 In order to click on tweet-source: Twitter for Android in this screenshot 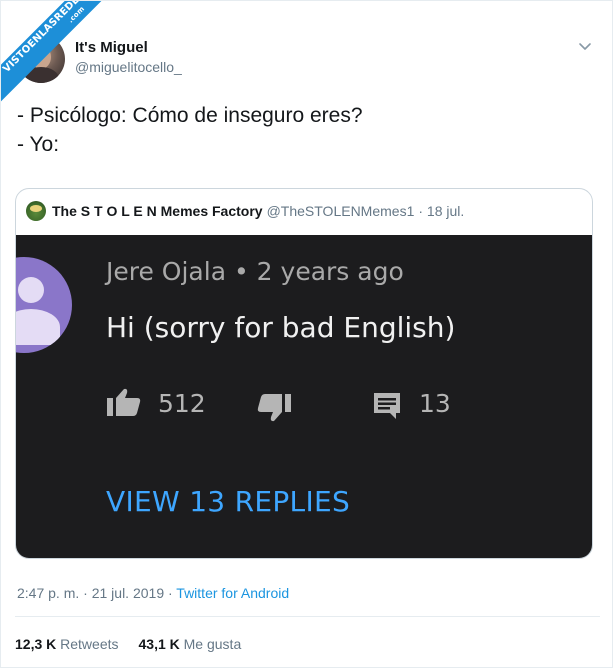, I will do `click(232, 593)`.